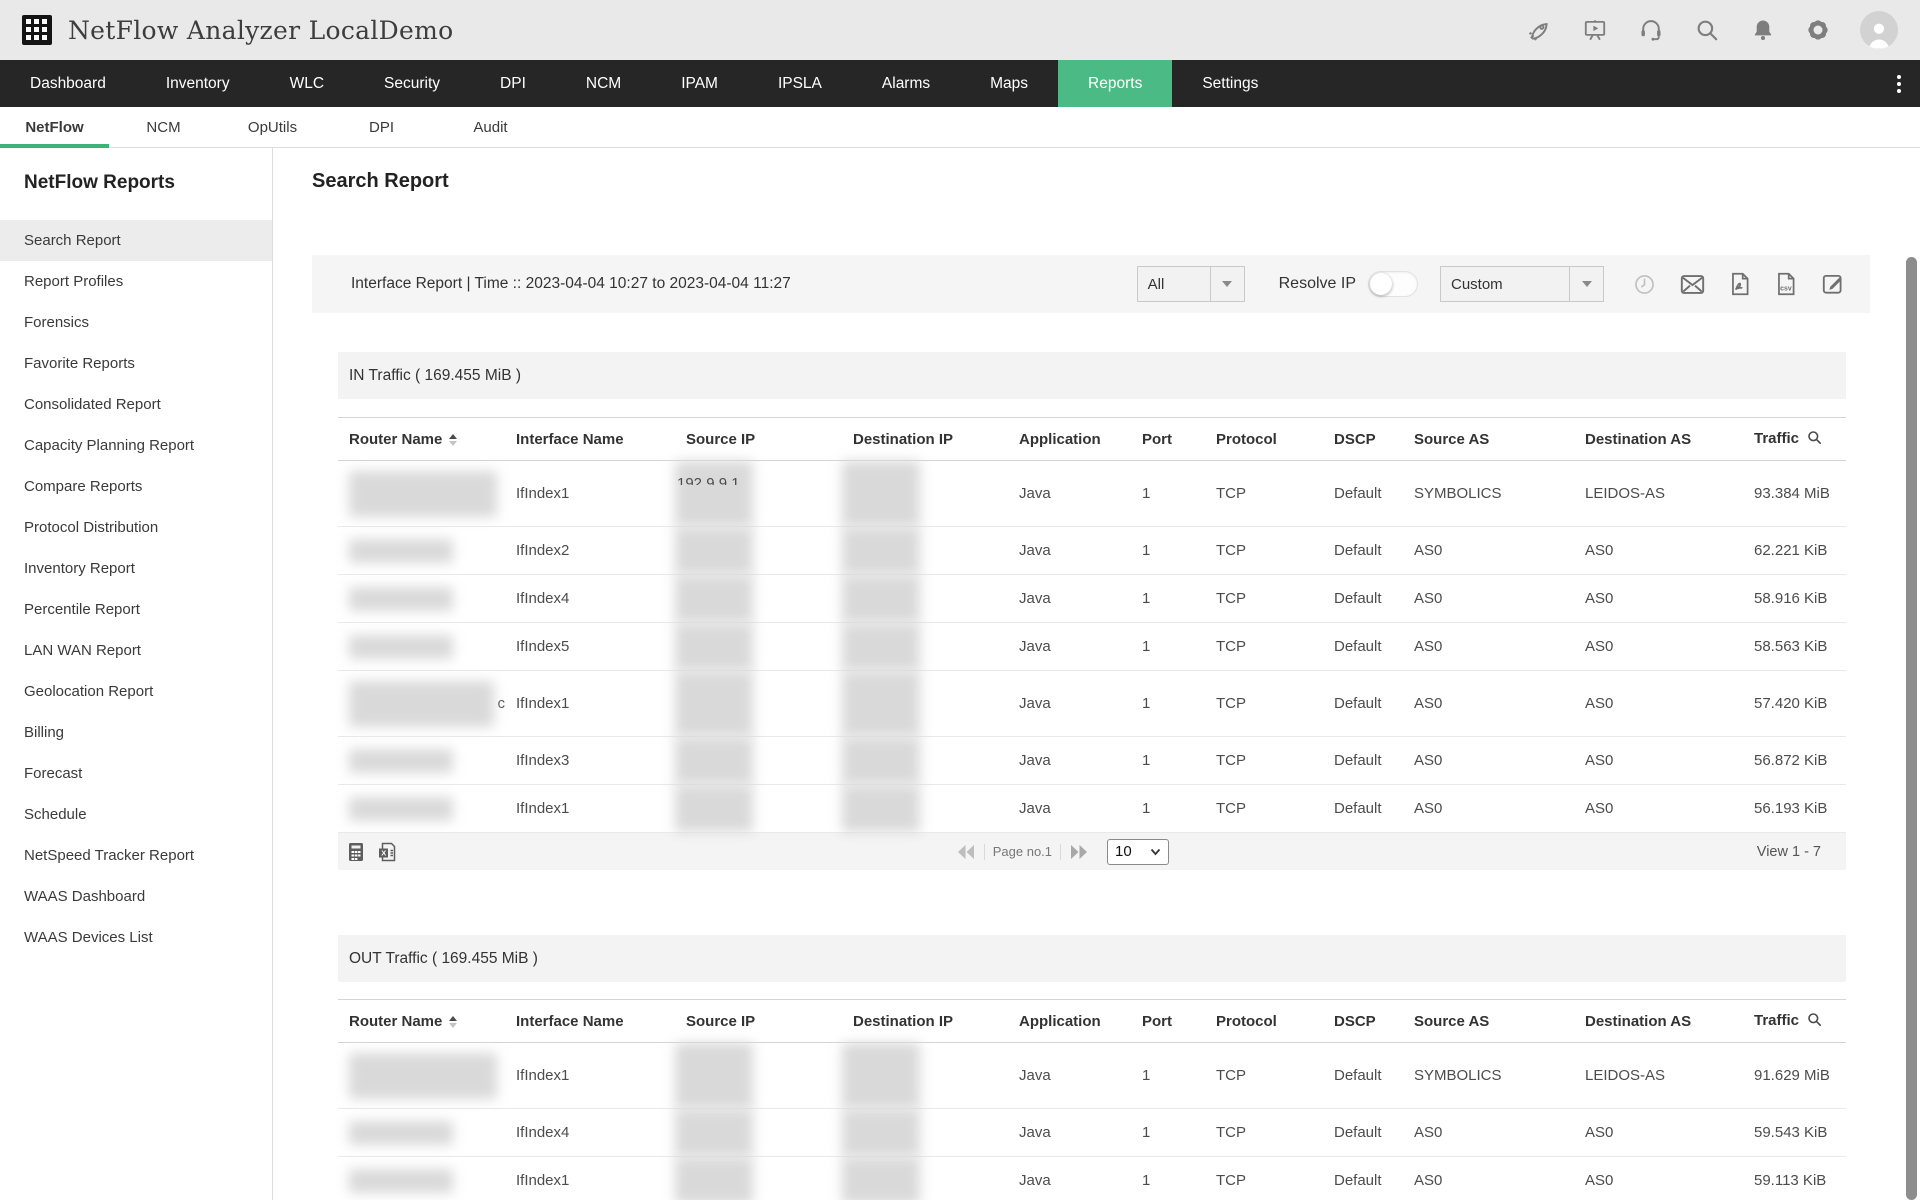 This screenshot has width=1920, height=1200. What do you see at coordinates (513, 83) in the screenshot?
I see `nav-tab-dpi: DPI` at bounding box center [513, 83].